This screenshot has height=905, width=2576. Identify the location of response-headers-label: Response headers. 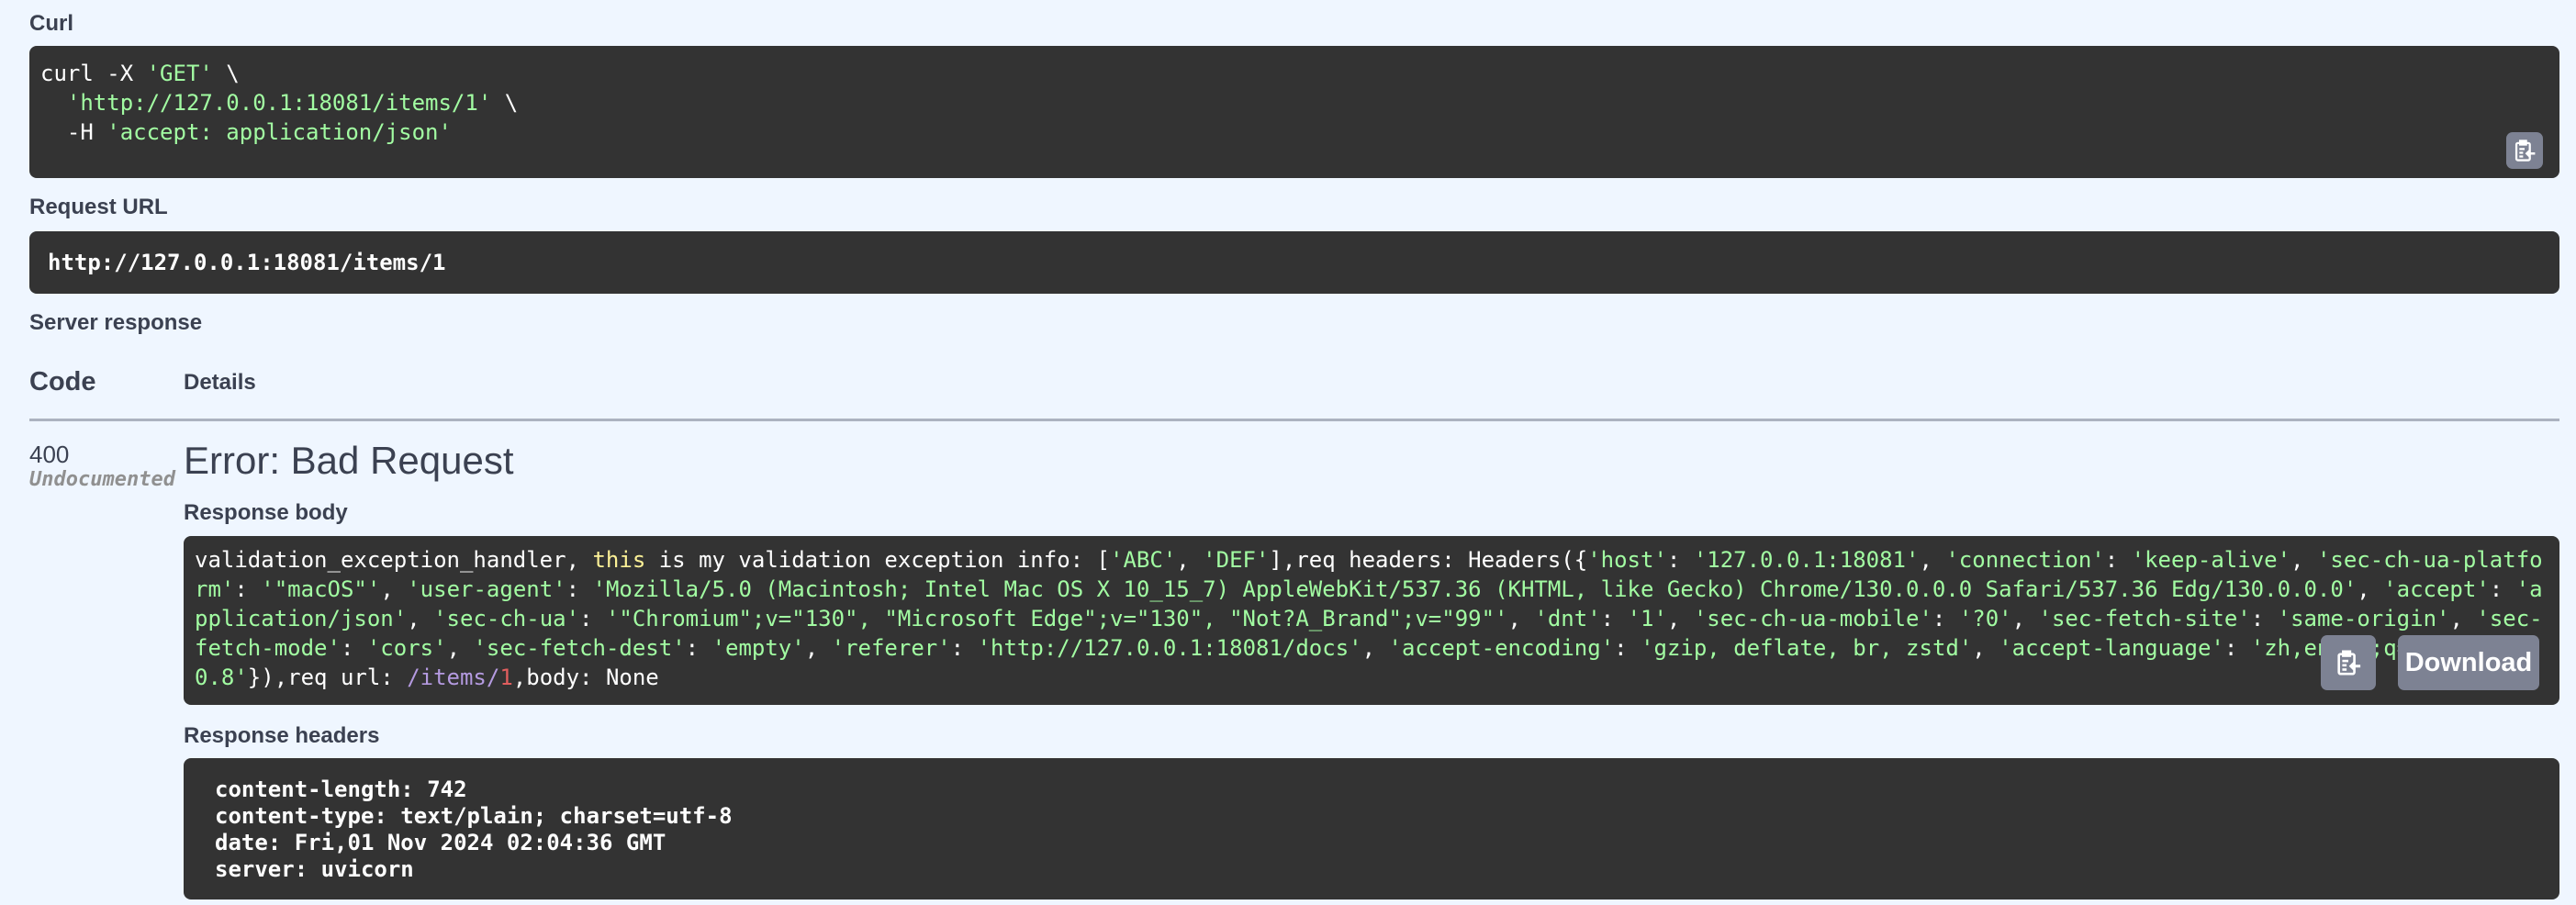
(282, 735).